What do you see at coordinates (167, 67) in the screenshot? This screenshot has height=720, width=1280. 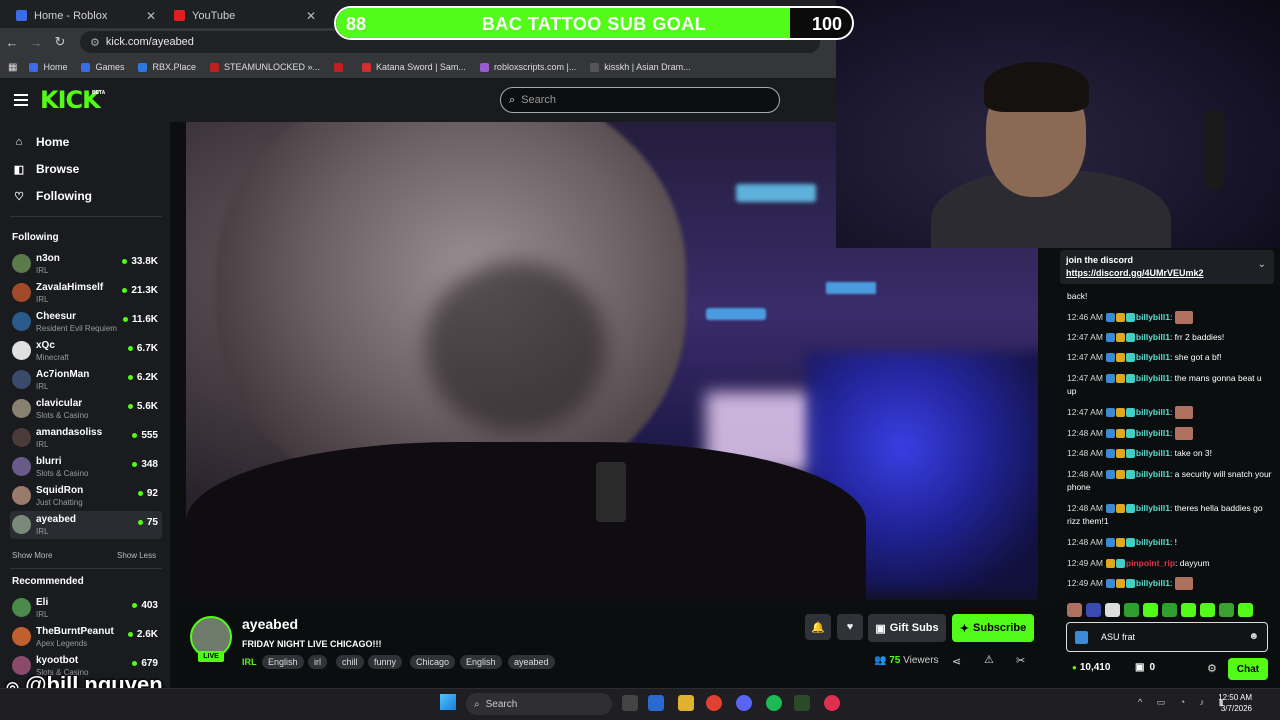 I see `bookmark-item: RBX.Place` at bounding box center [167, 67].